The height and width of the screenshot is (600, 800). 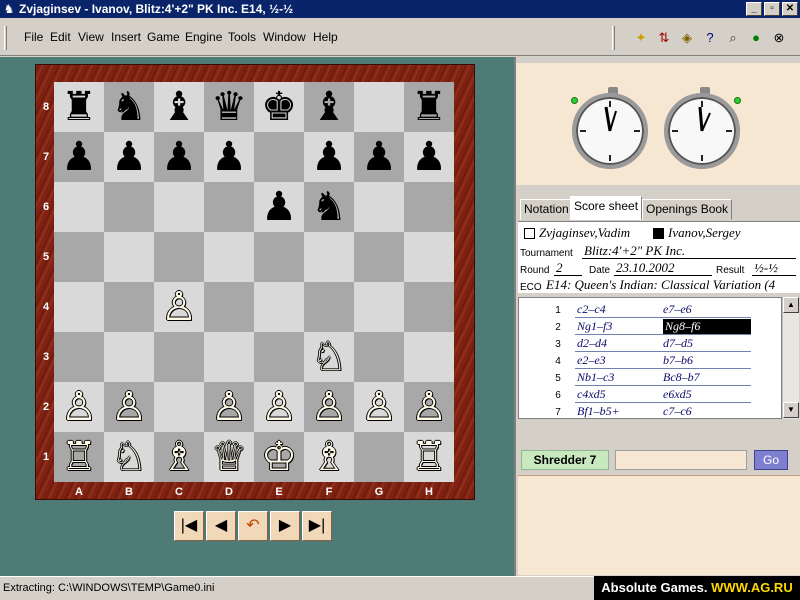 What do you see at coordinates (664, 38) in the screenshot?
I see `flip-icon: ⇅` at bounding box center [664, 38].